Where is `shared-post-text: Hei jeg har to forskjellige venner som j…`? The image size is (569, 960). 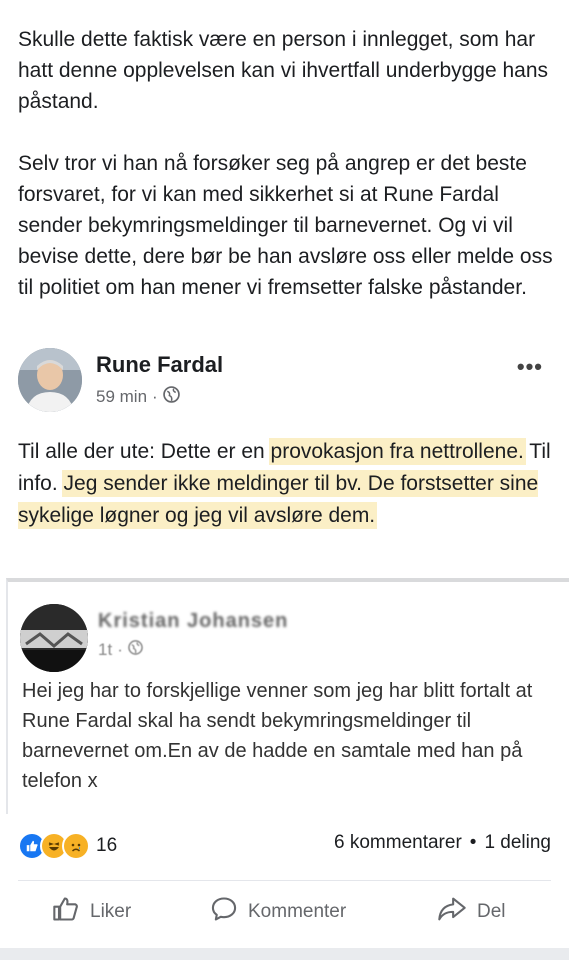
shared-post-text: Hei jeg har to forskjellige venner som j… is located at coordinates (277, 736).